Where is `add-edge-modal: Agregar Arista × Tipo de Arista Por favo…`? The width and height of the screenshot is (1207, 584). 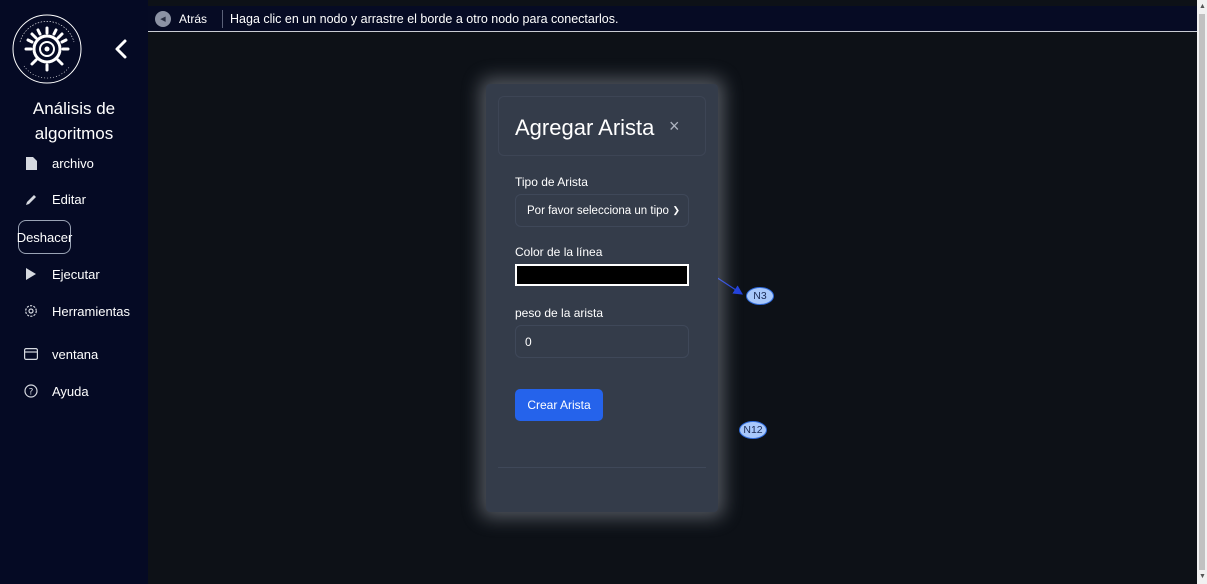
add-edge-modal: Agregar Arista × Tipo de Arista Por favo… is located at coordinates (602, 298).